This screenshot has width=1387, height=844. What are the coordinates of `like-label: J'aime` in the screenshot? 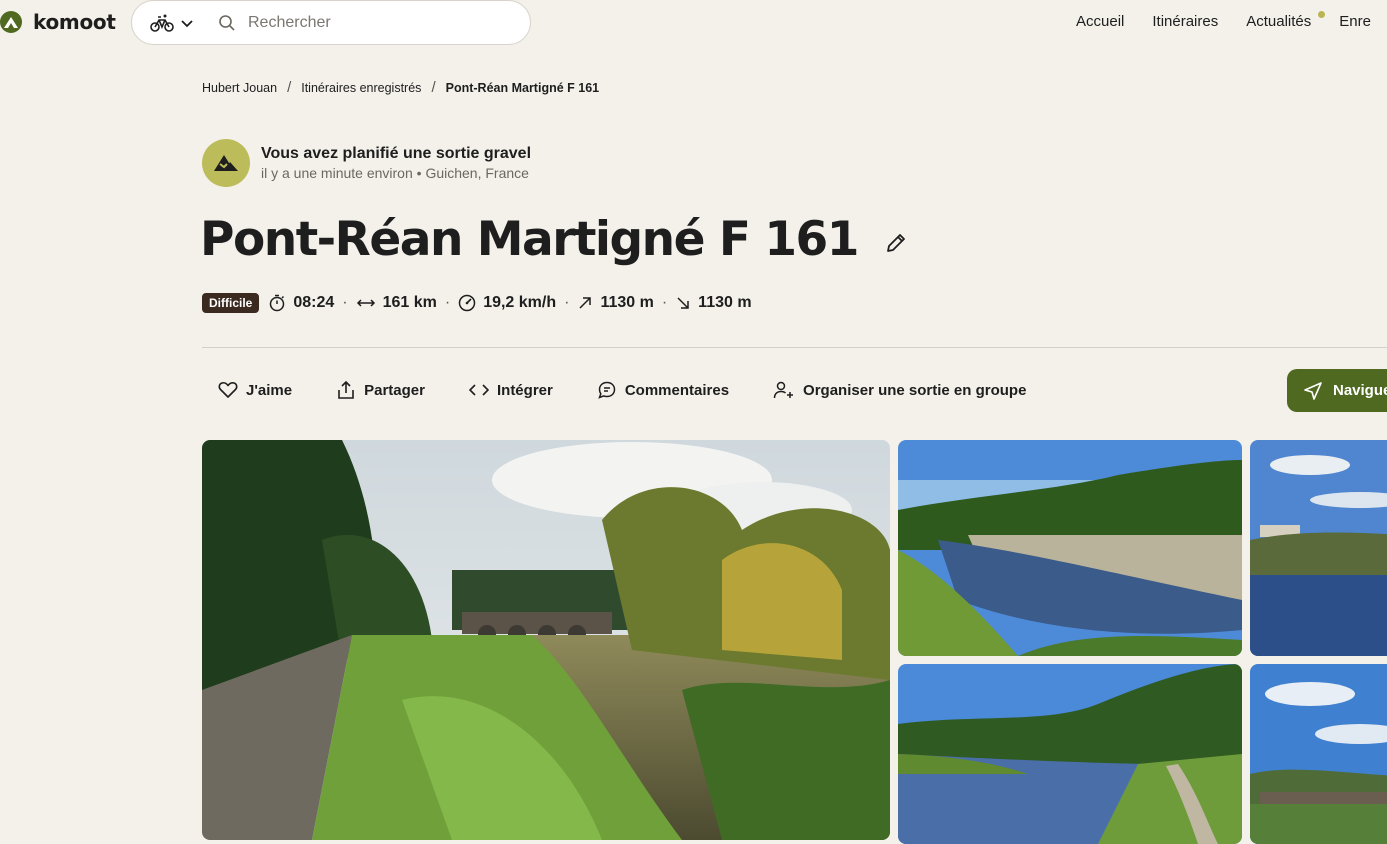 It's located at (269, 390).